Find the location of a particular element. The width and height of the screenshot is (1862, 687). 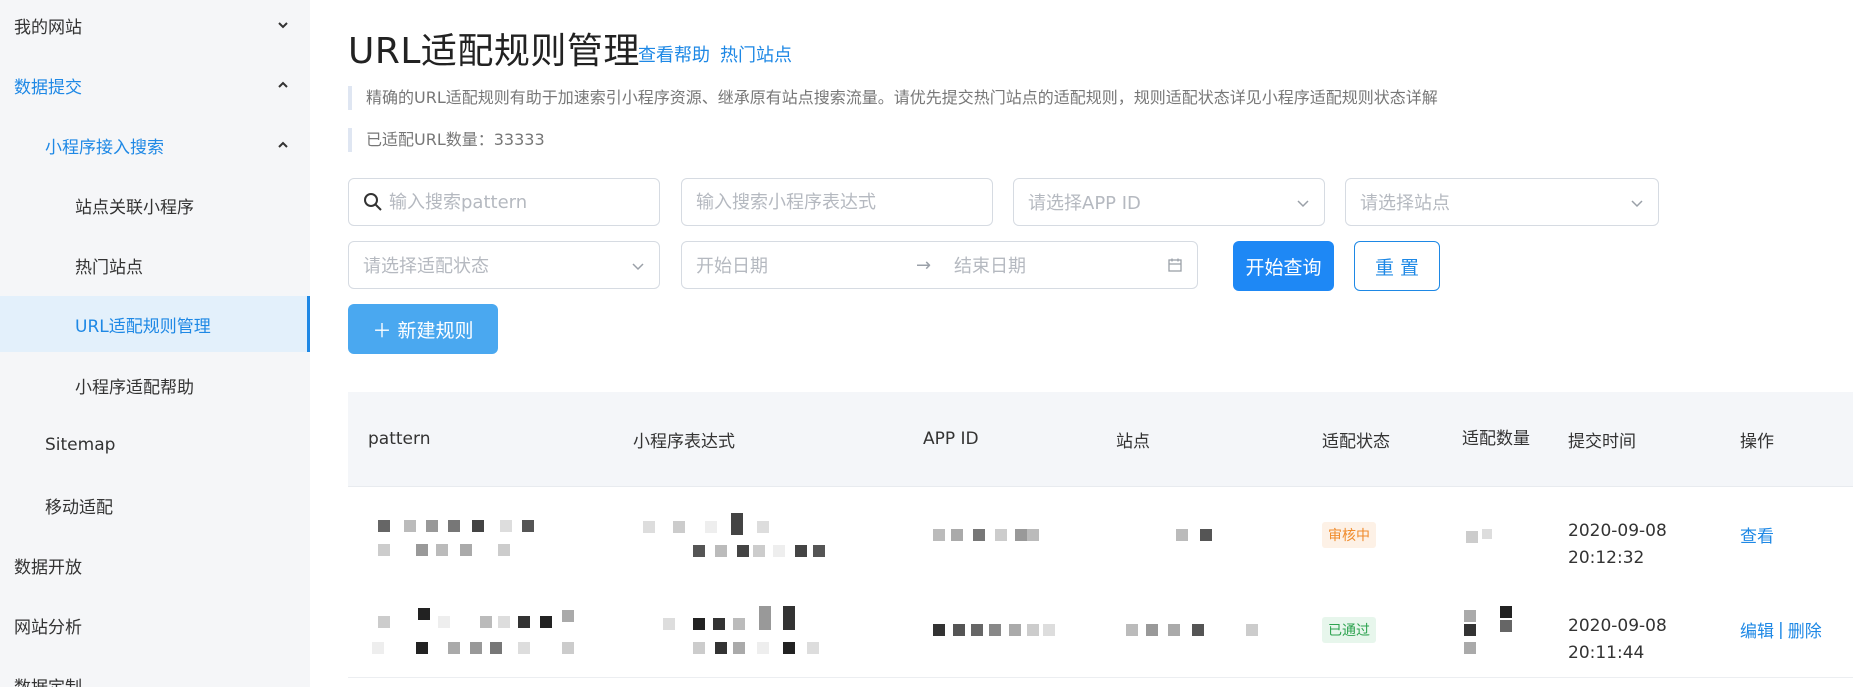

sidebar-item-site-link: 站点关联小程序 is located at coordinates (155, 205).